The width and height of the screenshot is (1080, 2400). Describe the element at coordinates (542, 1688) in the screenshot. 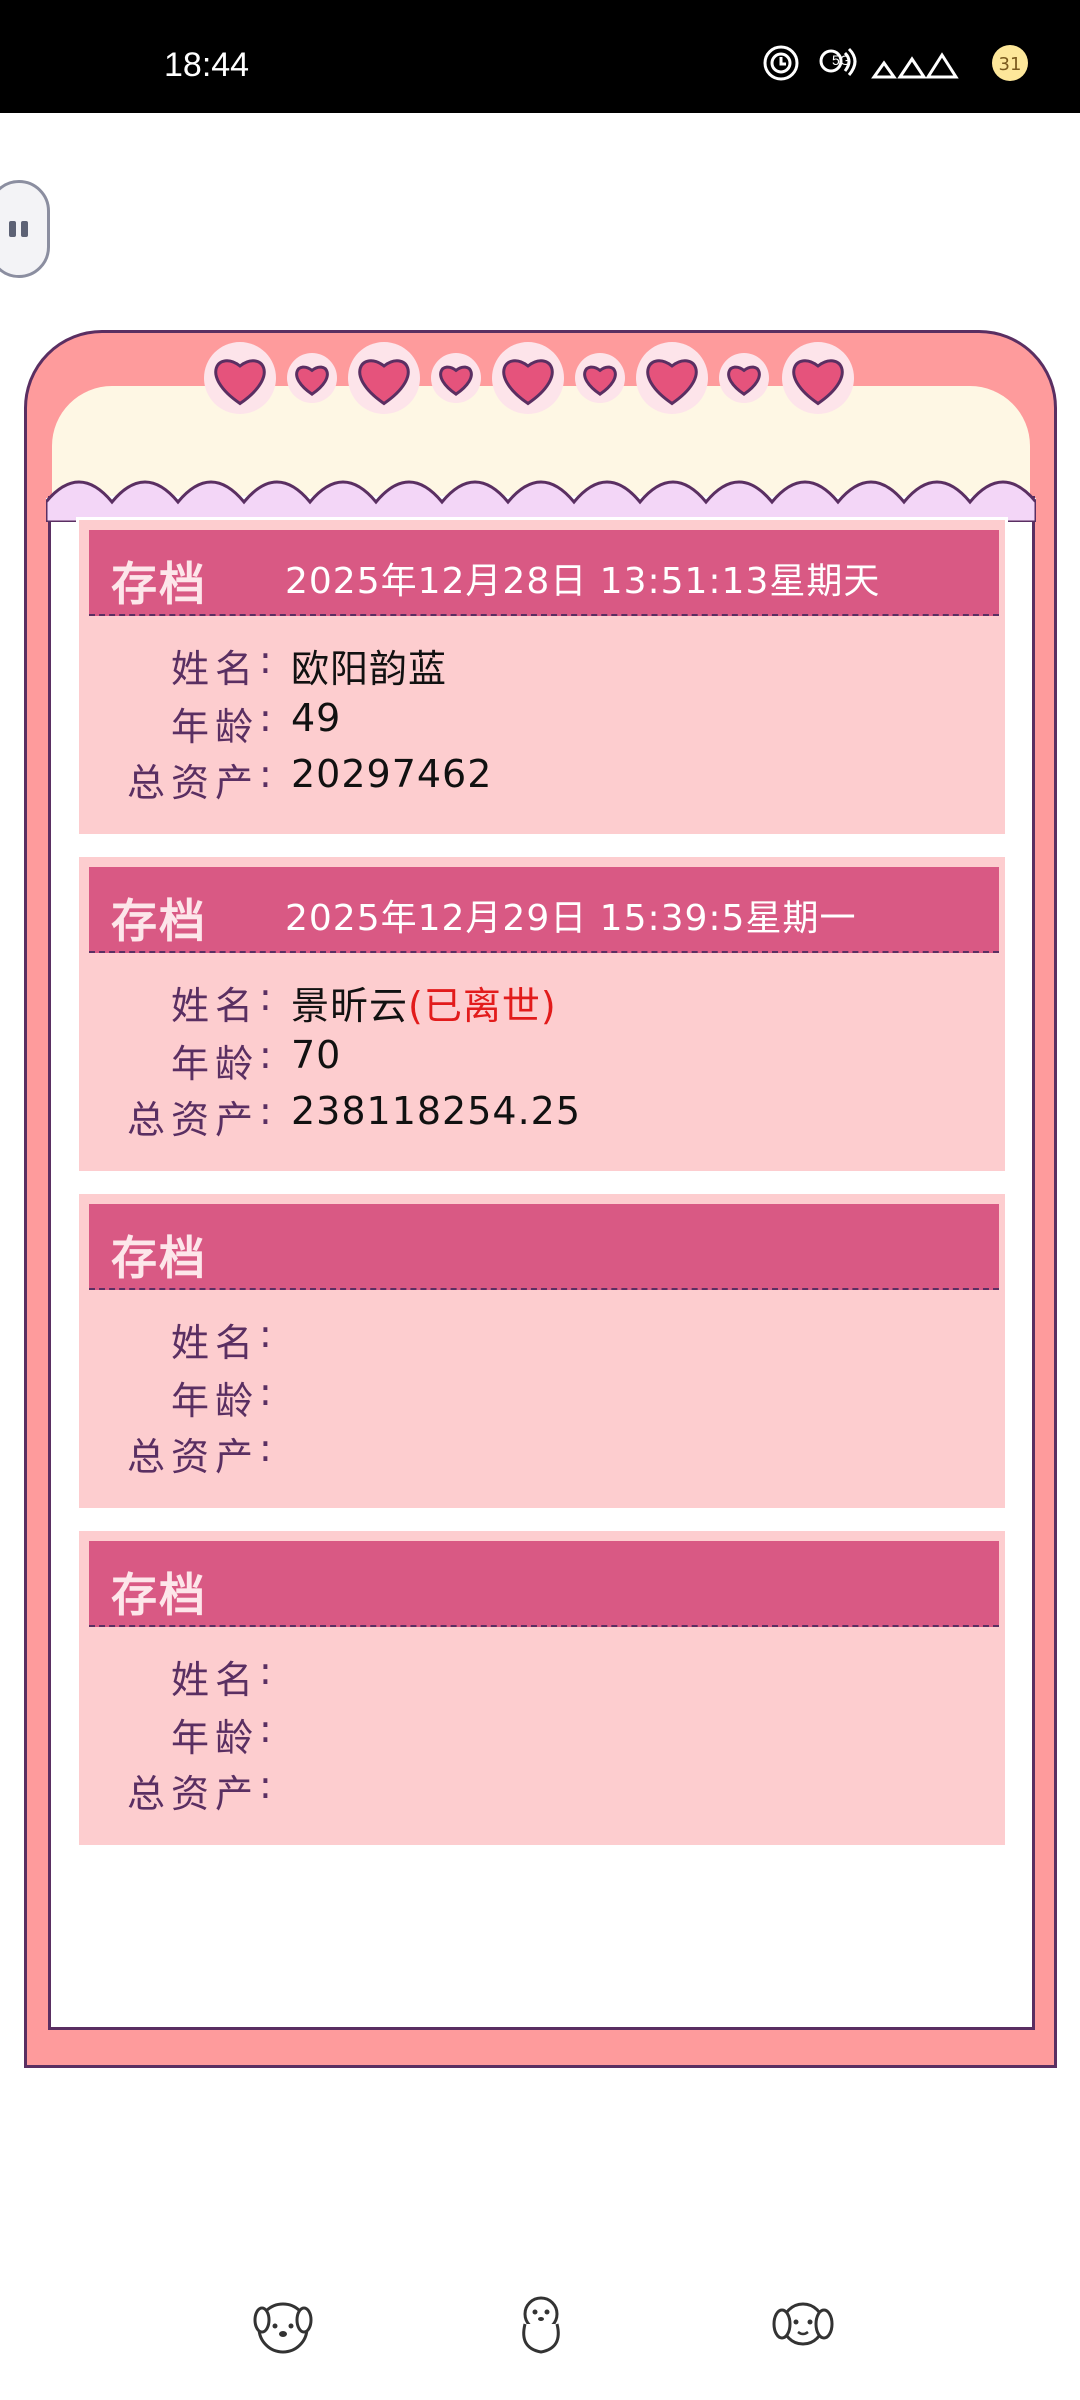

I see `save-slot-4: 存档 姓名: 年龄: 总资产:` at that location.